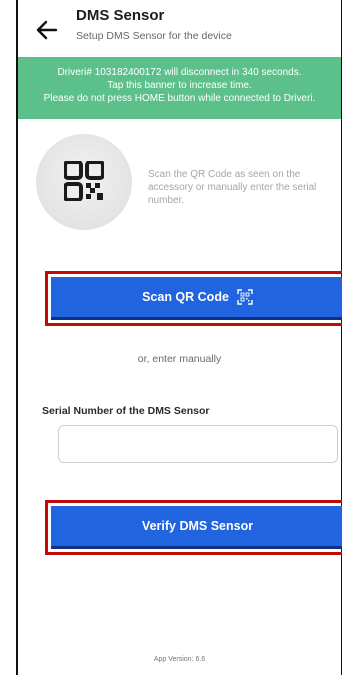 This screenshot has width=342, height=675. Describe the element at coordinates (47, 30) in the screenshot. I see `back-arrow-icon` at that location.